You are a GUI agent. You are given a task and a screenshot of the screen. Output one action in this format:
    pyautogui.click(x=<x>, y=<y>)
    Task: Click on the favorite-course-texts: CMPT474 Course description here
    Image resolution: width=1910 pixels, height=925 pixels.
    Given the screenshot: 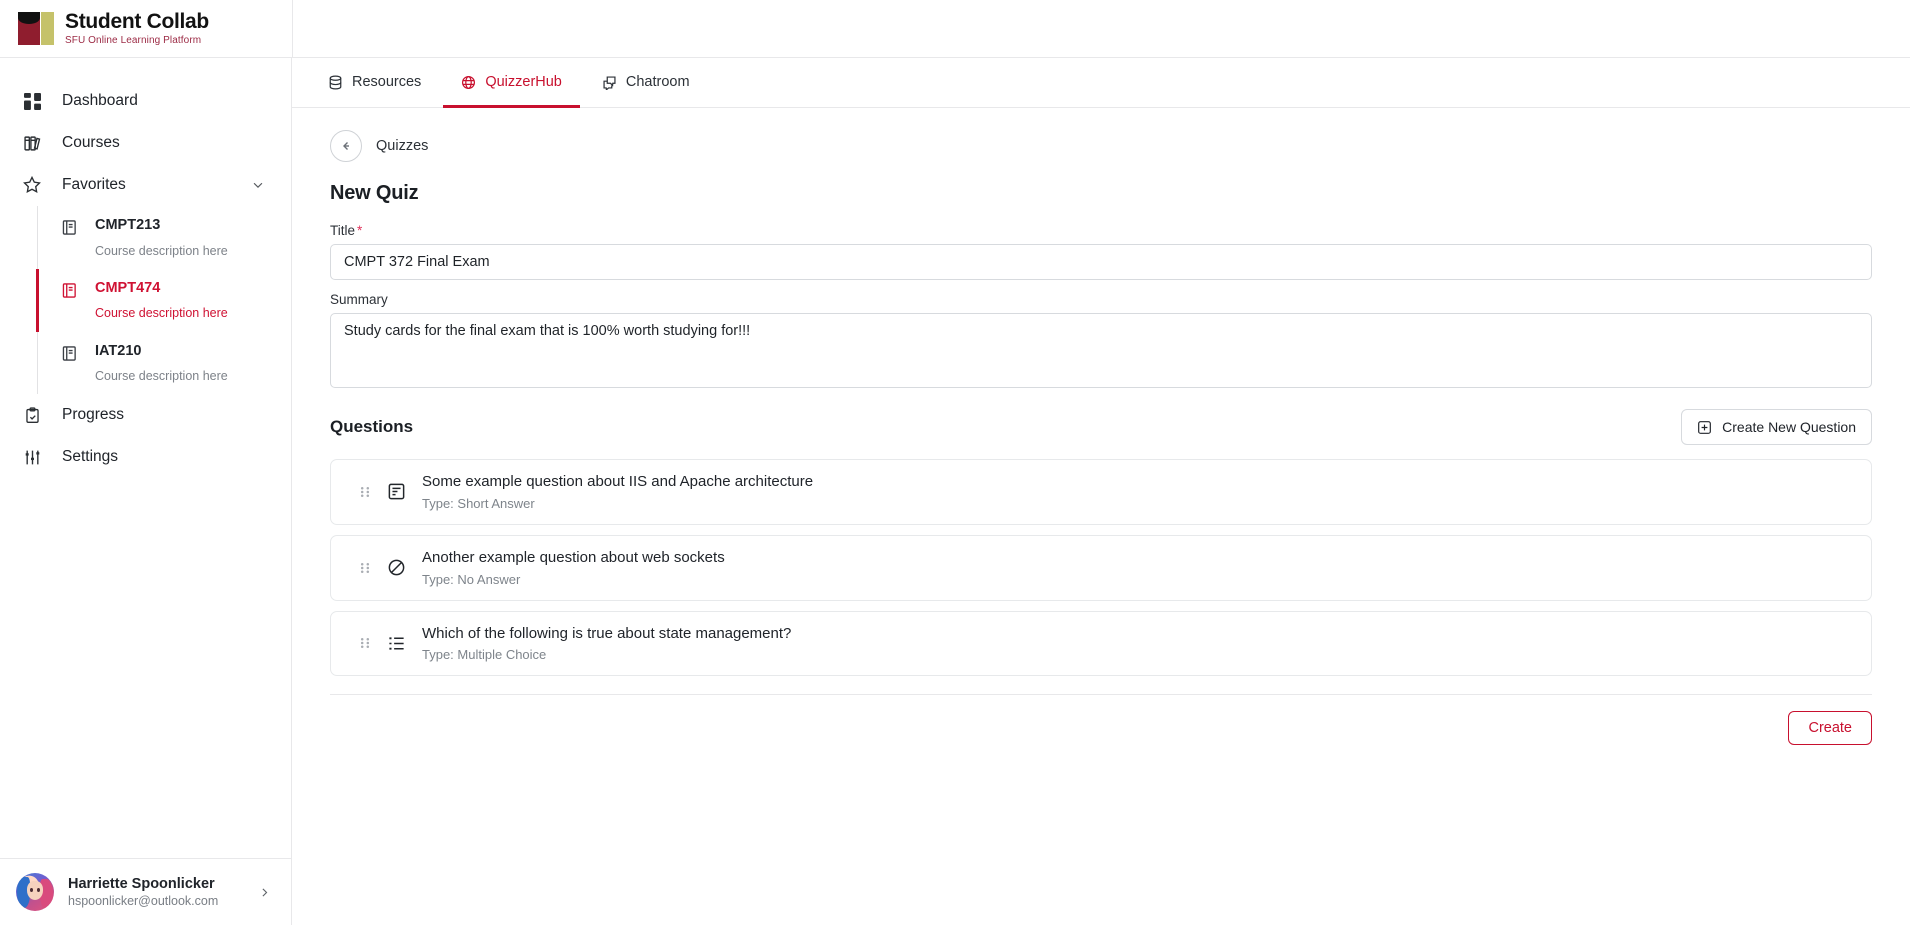 What is the action you would take?
    pyautogui.click(x=161, y=300)
    